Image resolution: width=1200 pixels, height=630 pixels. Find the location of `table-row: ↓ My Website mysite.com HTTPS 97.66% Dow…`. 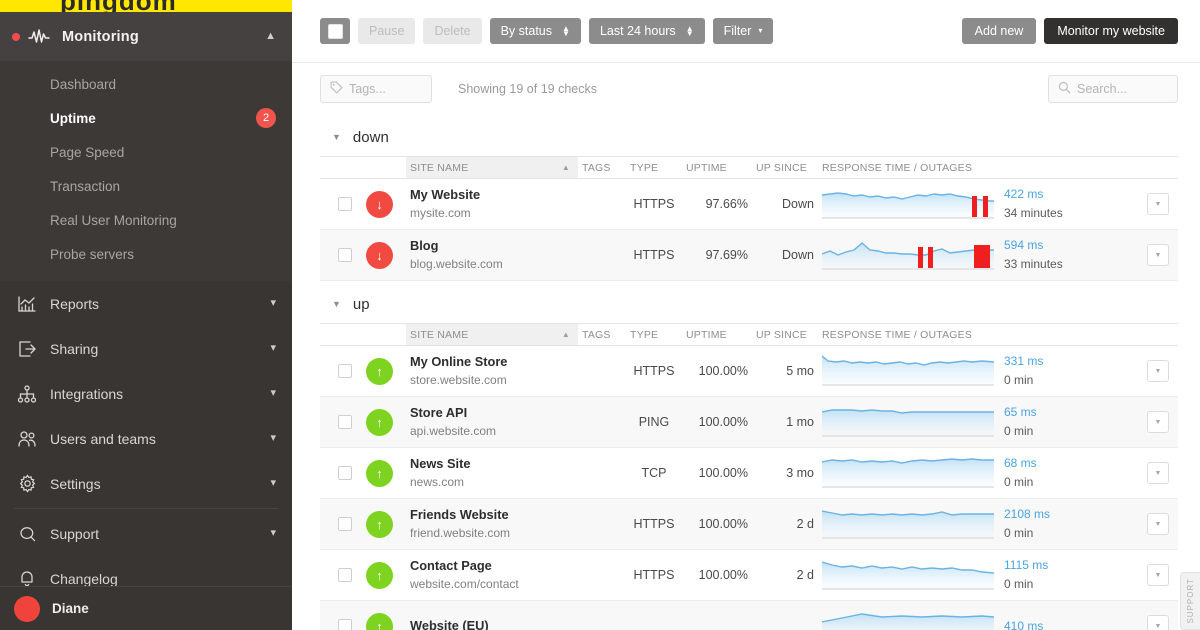

table-row: ↓ My Website mysite.com HTTPS 97.66% Dow… is located at coordinates (749, 204).